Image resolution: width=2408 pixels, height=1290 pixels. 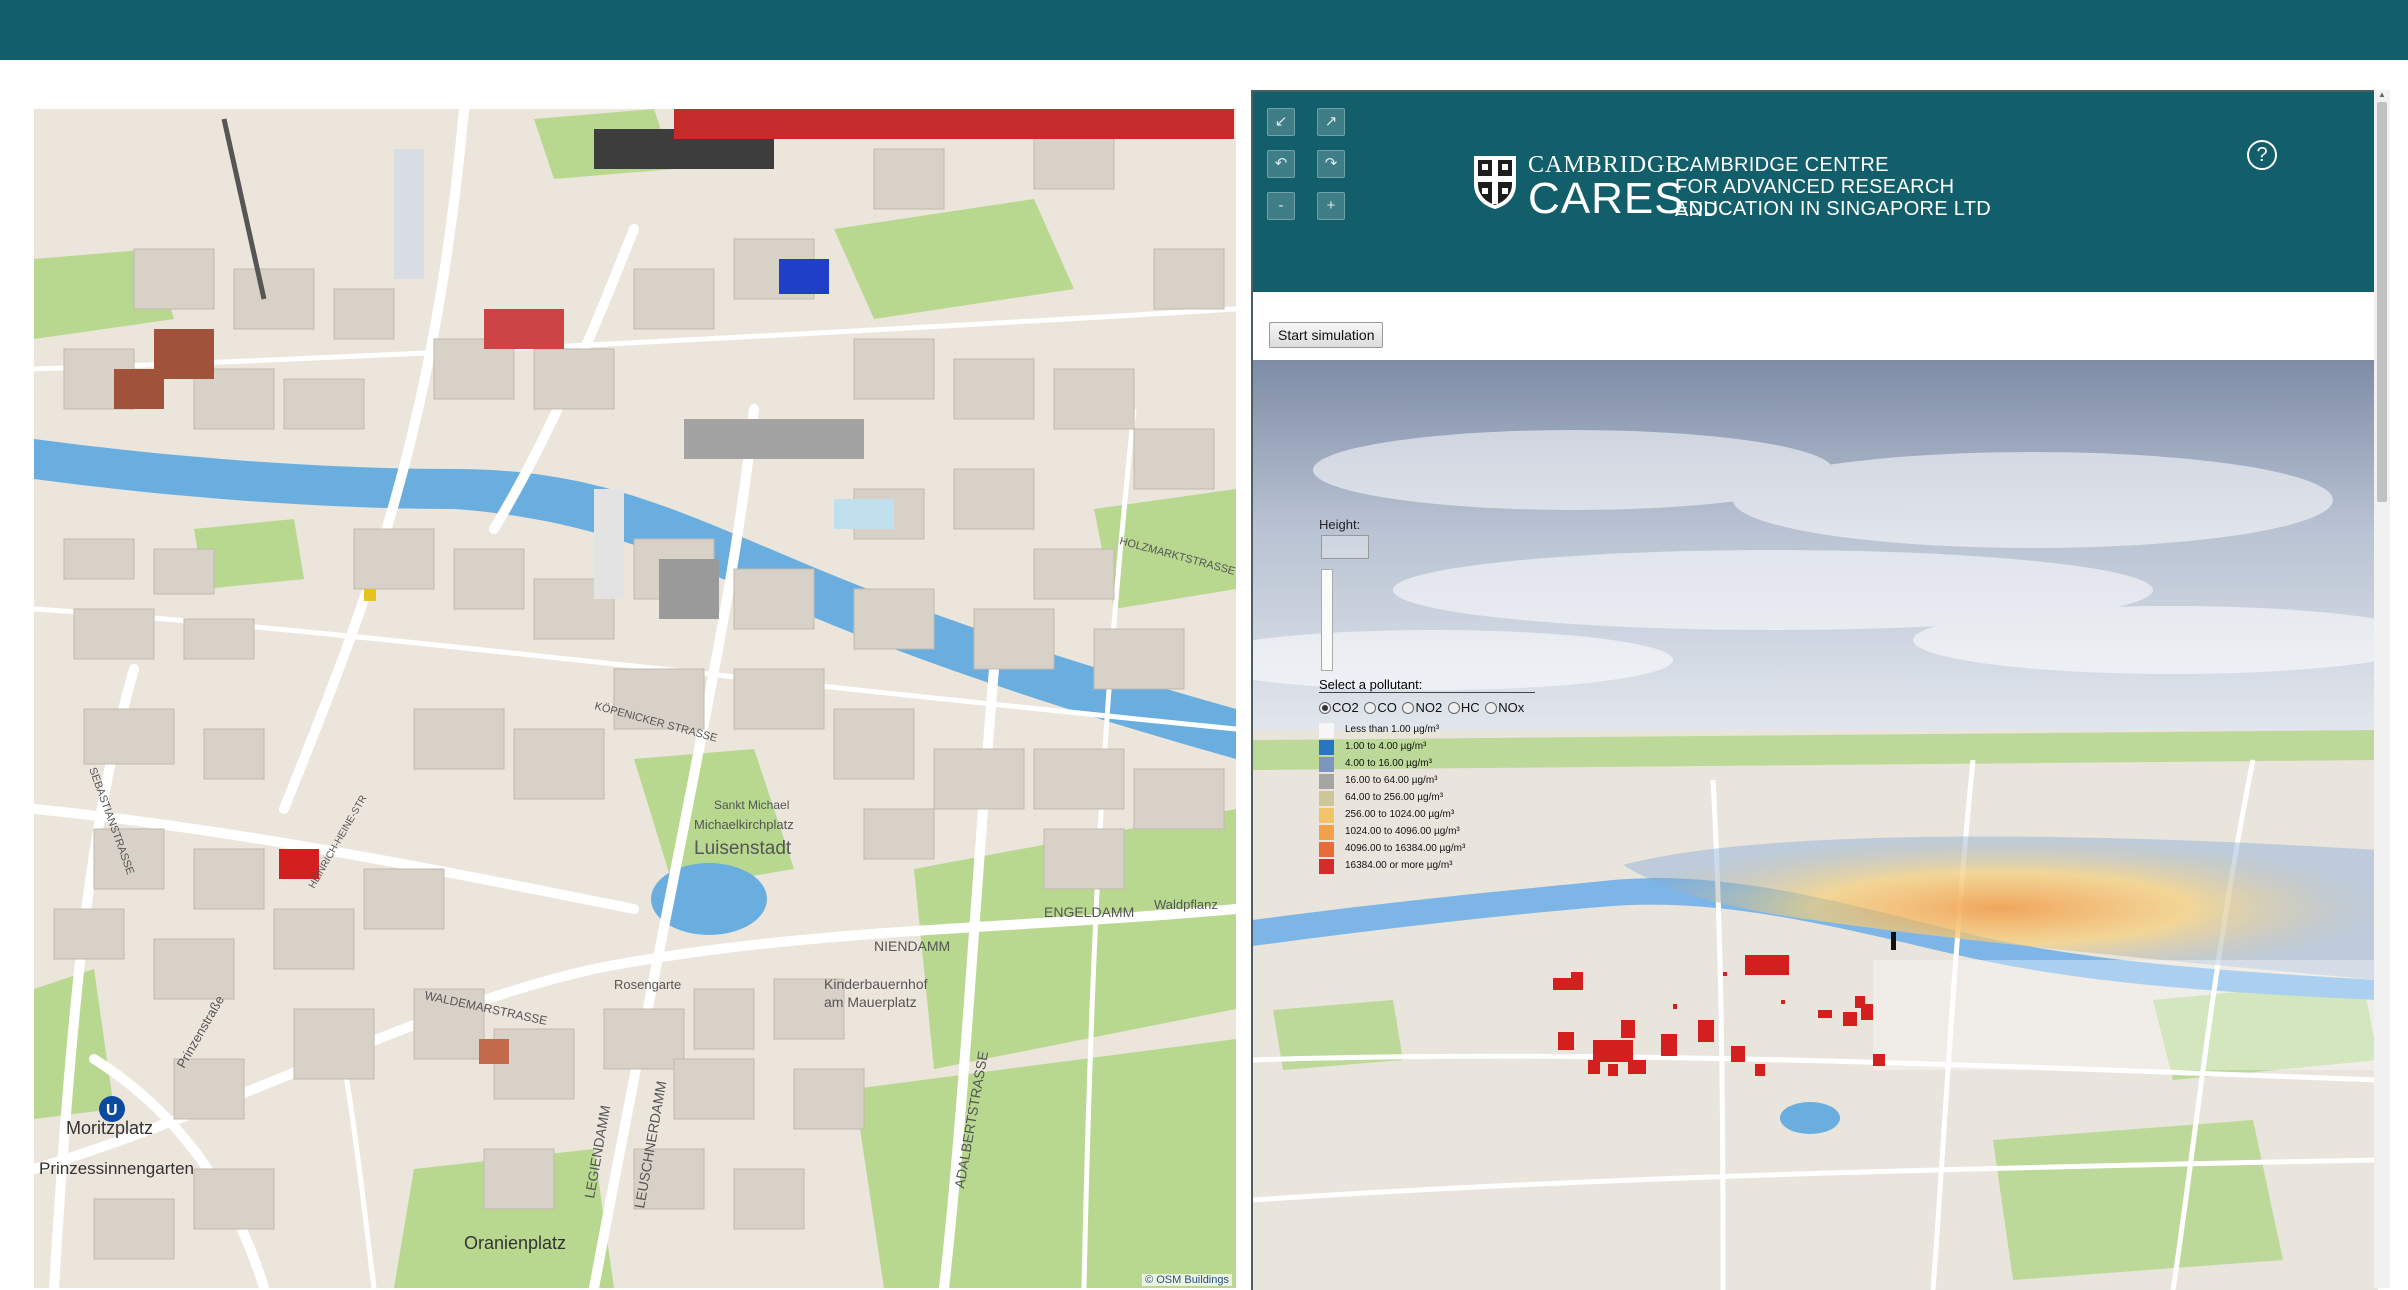 I want to click on map-attribution: © OSM Buildings, so click(x=1187, y=1280).